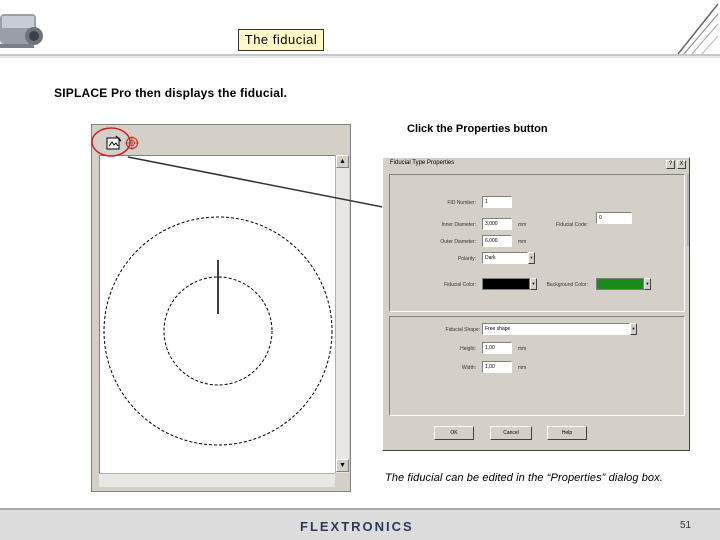 This screenshot has height=540, width=720. Describe the element at coordinates (536, 164) in the screenshot. I see `dialog-titlebar: Fiducial Type Properties ? X` at that location.